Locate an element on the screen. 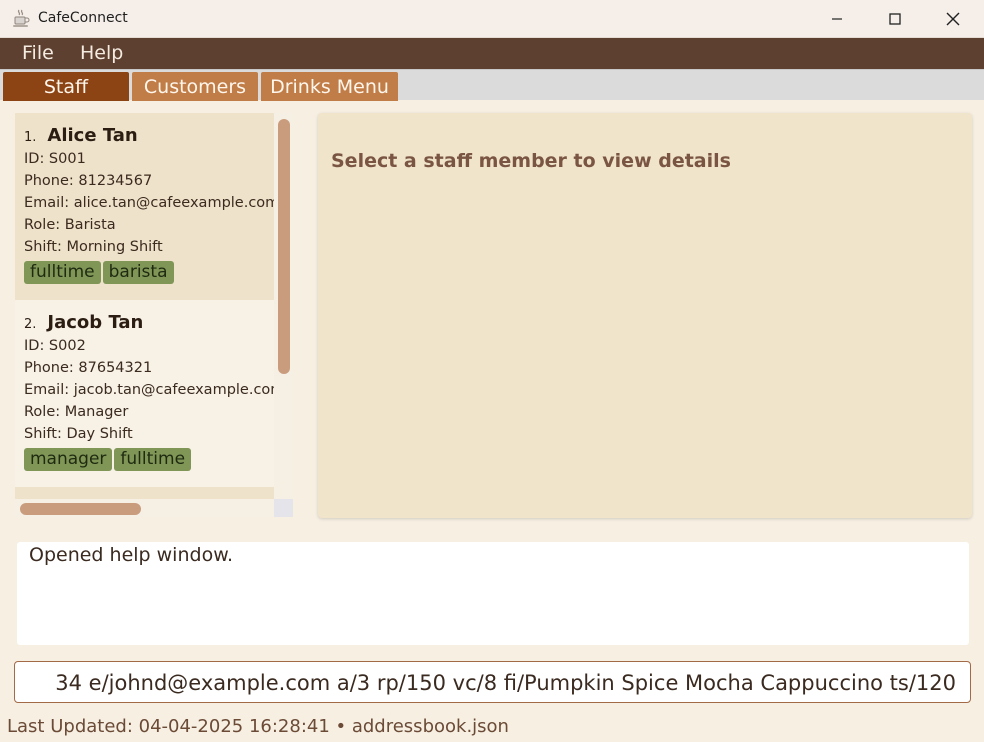  staff-tag: barista is located at coordinates (138, 272).